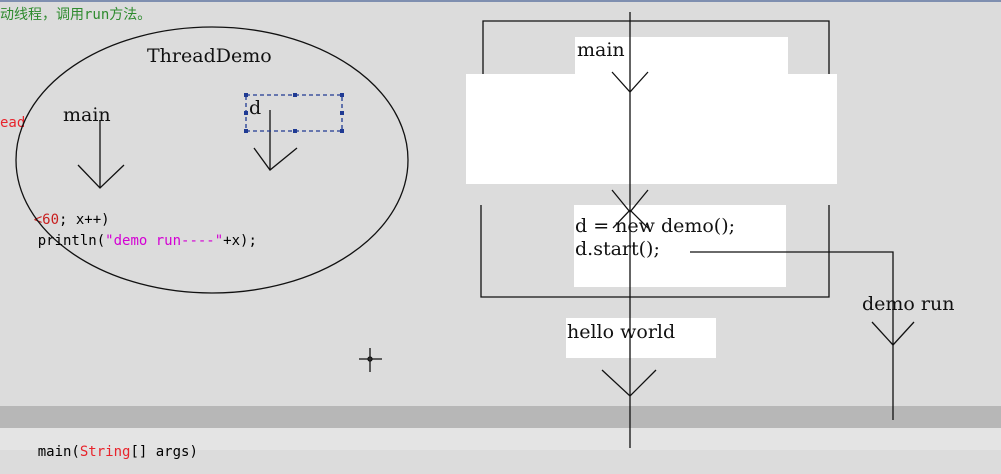  Describe the element at coordinates (621, 332) in the screenshot. I see `output-hello-world: hello world` at that location.